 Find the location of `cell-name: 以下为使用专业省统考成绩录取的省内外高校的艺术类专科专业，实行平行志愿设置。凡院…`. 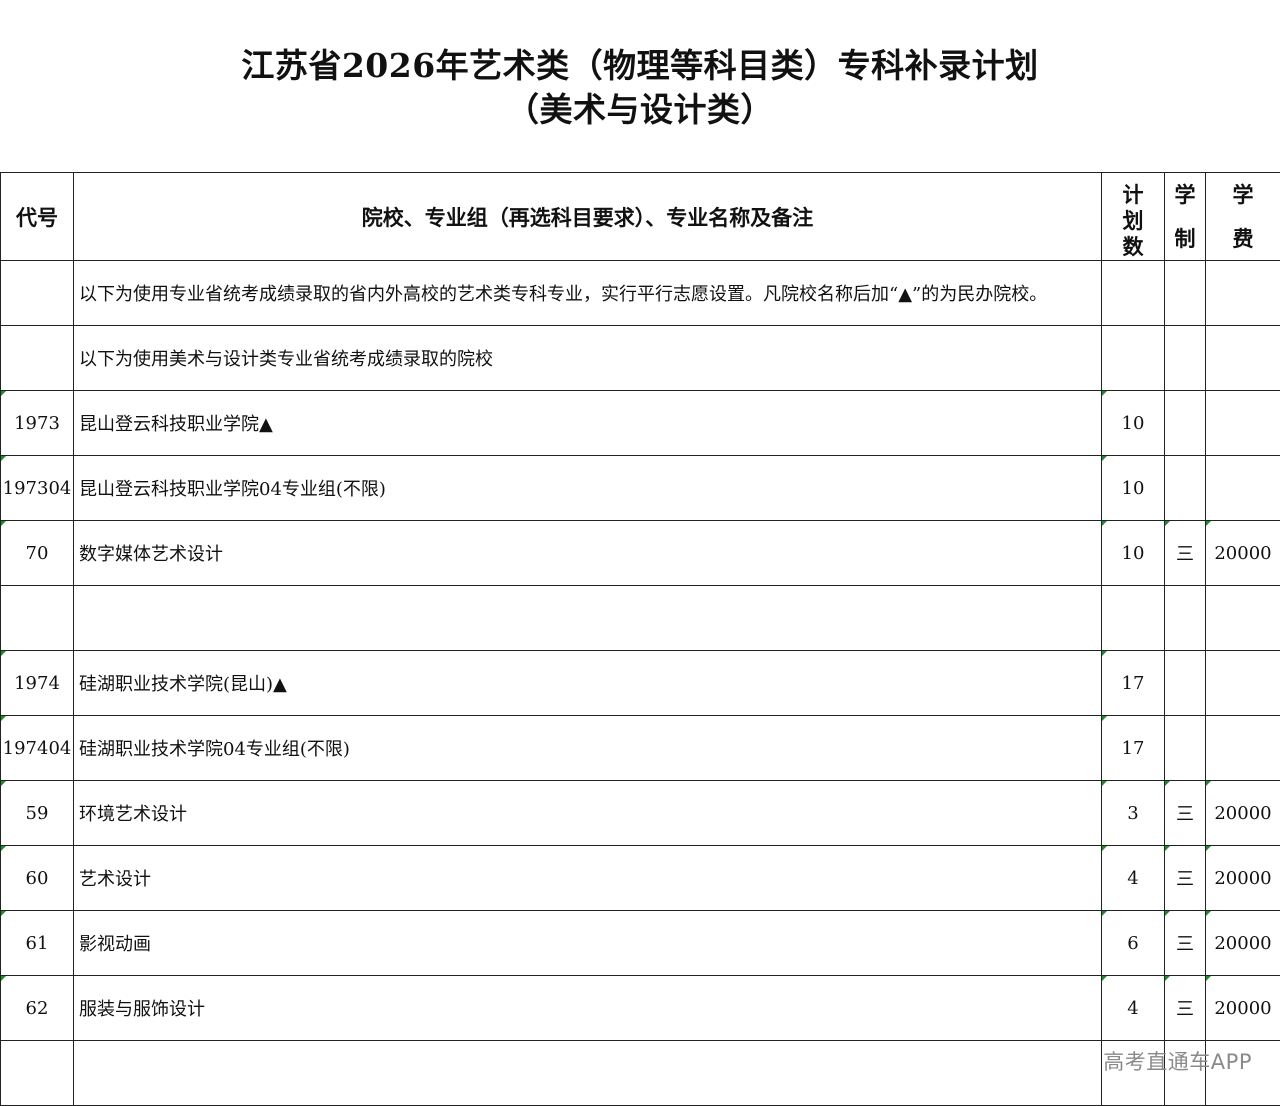

cell-name: 以下为使用专业省统考成绩录取的省内外高校的艺术类专科专业，实行平行志愿设置。凡院… is located at coordinates (588, 293).